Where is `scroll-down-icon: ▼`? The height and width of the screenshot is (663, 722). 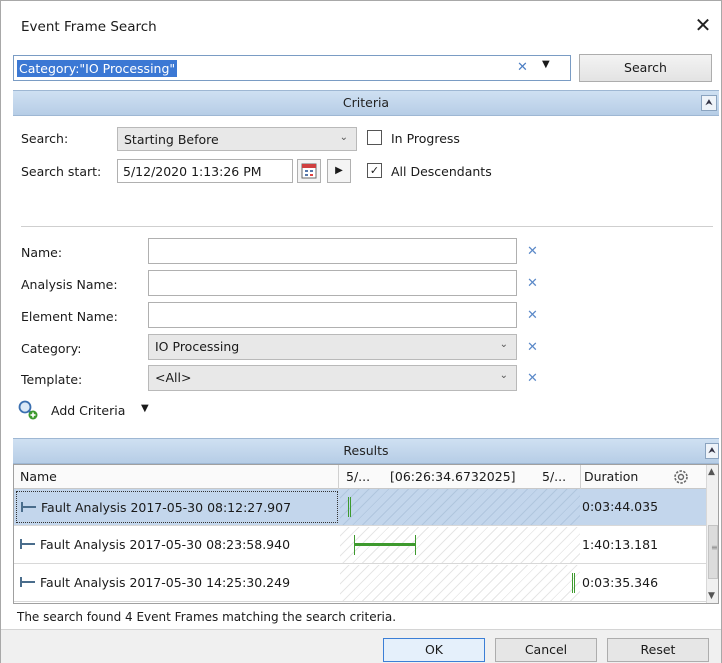
scroll-down-icon: ▼ is located at coordinates (711, 596).